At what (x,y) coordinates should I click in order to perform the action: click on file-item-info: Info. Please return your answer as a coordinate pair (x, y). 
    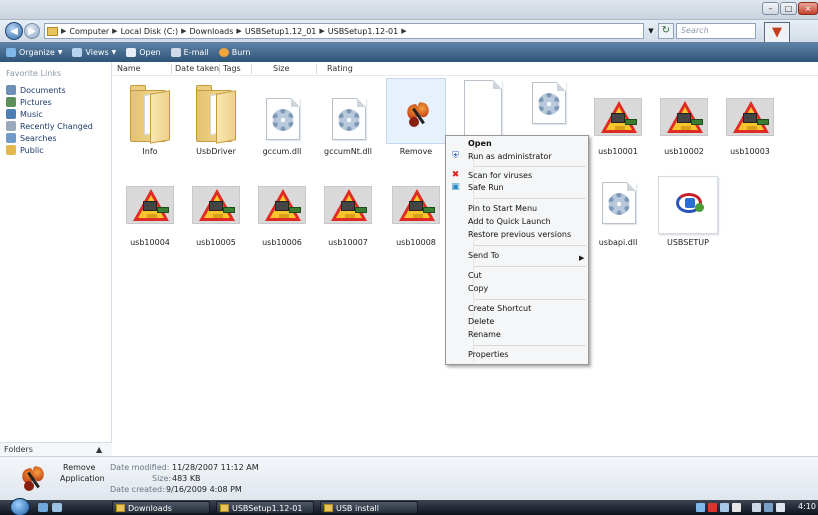
    Looking at the image, I should click on (150, 120).